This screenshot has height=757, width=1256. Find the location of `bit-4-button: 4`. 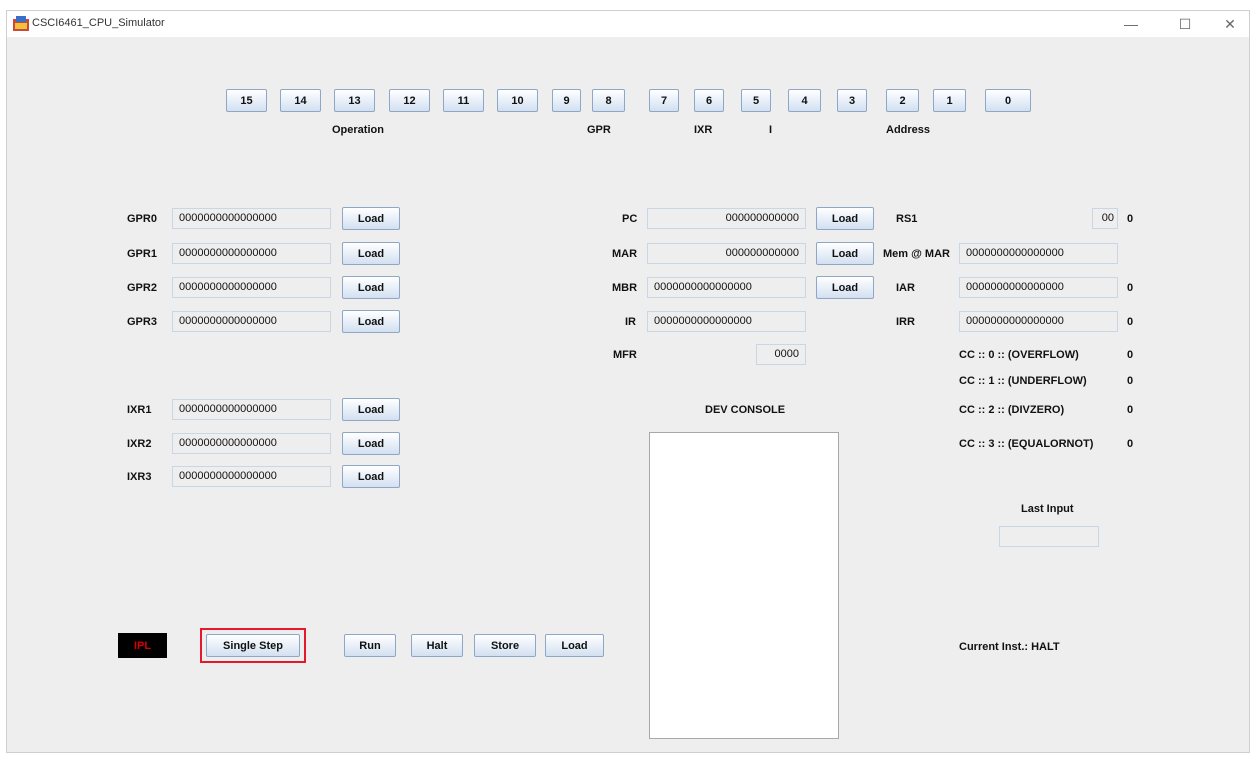

bit-4-button: 4 is located at coordinates (804, 100).